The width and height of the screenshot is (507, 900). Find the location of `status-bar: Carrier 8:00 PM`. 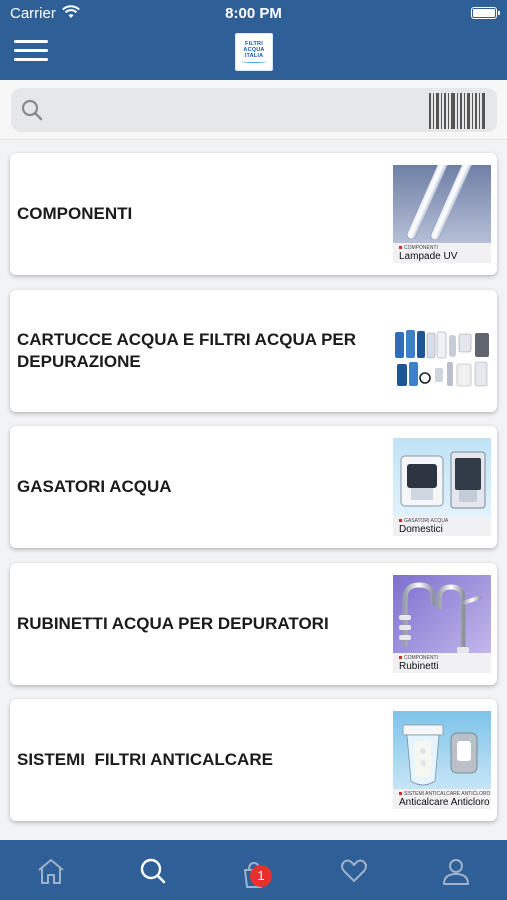

status-bar: Carrier 8:00 PM is located at coordinates (253, 14).